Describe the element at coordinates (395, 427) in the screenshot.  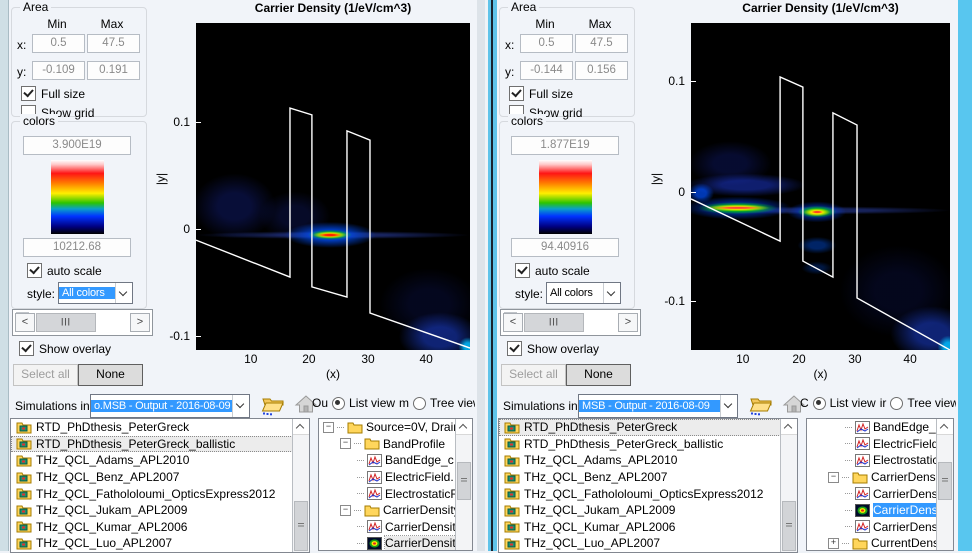
I see `tree-item: − Source=0V, Drain=0.` at that location.